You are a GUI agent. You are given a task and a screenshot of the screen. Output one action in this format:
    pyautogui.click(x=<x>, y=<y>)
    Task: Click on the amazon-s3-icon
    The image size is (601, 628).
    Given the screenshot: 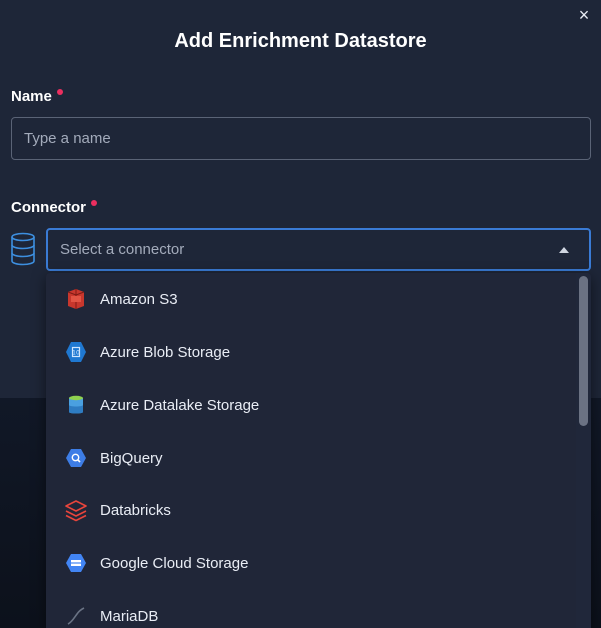 What is the action you would take?
    pyautogui.click(x=76, y=299)
    